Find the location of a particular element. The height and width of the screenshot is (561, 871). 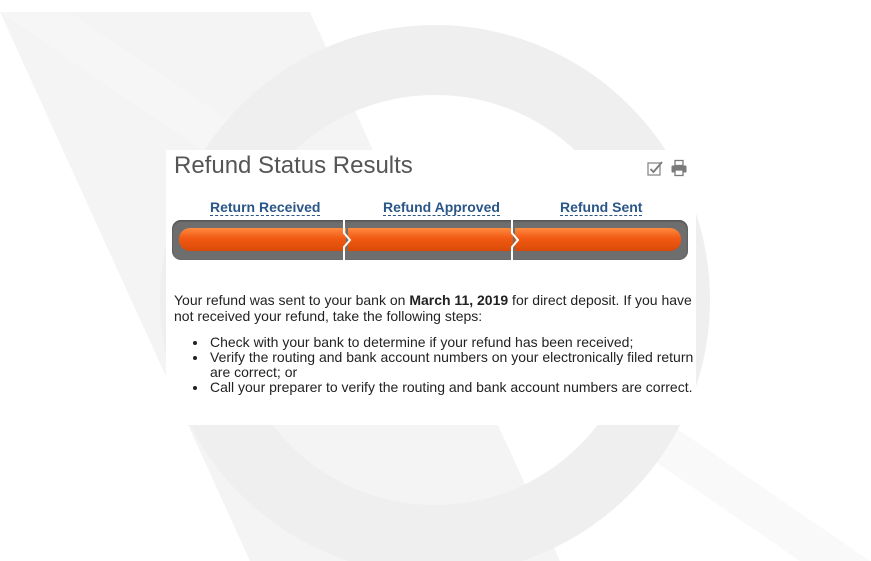

refund-message-prefix: Your refund was sent to your bank on is located at coordinates (292, 300).